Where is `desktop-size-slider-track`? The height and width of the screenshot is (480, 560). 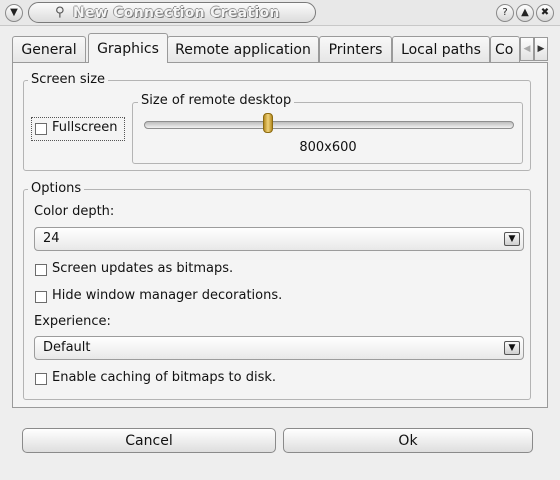 desktop-size-slider-track is located at coordinates (329, 125).